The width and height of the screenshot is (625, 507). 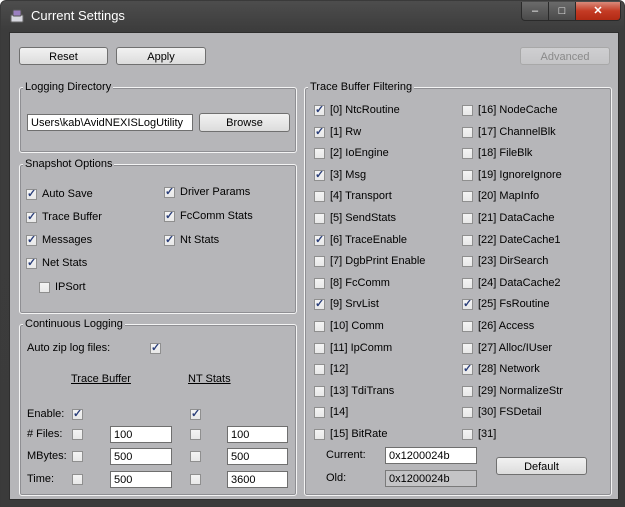 What do you see at coordinates (215, 192) in the screenshot?
I see `snapshot-option-label: Driver Params` at bounding box center [215, 192].